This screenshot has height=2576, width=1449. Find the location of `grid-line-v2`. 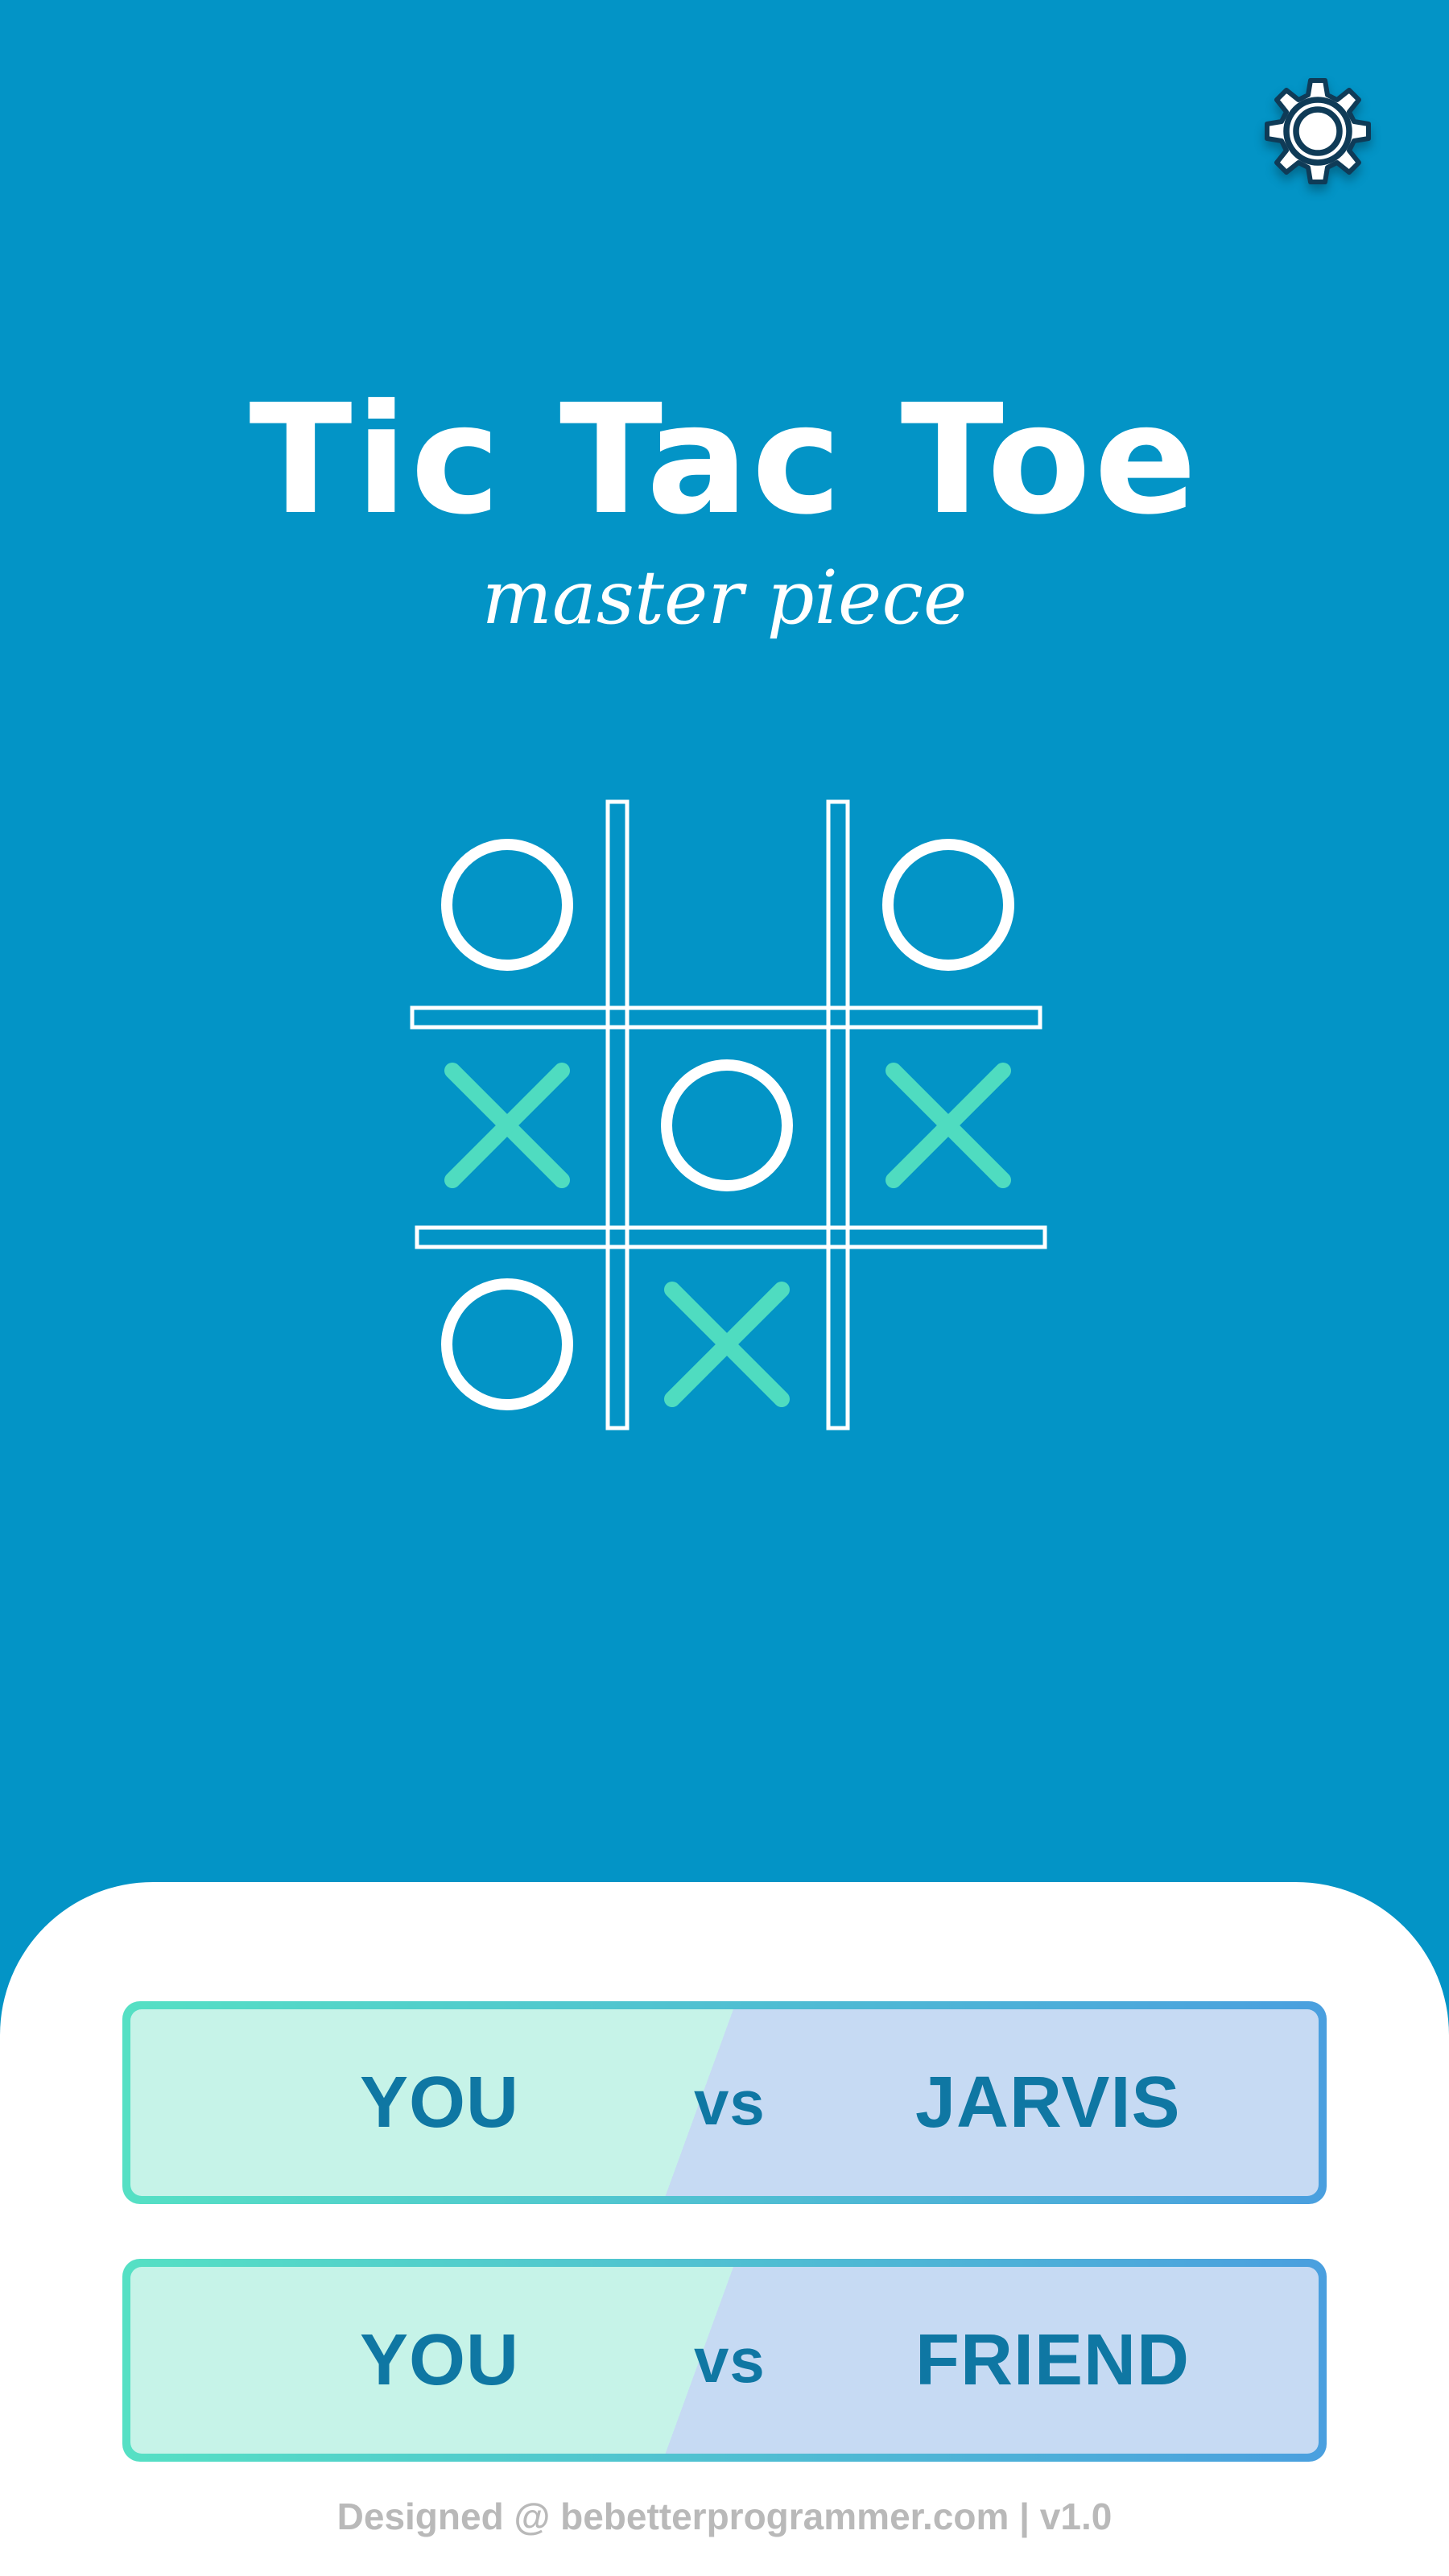

grid-line-v2 is located at coordinates (838, 1114).